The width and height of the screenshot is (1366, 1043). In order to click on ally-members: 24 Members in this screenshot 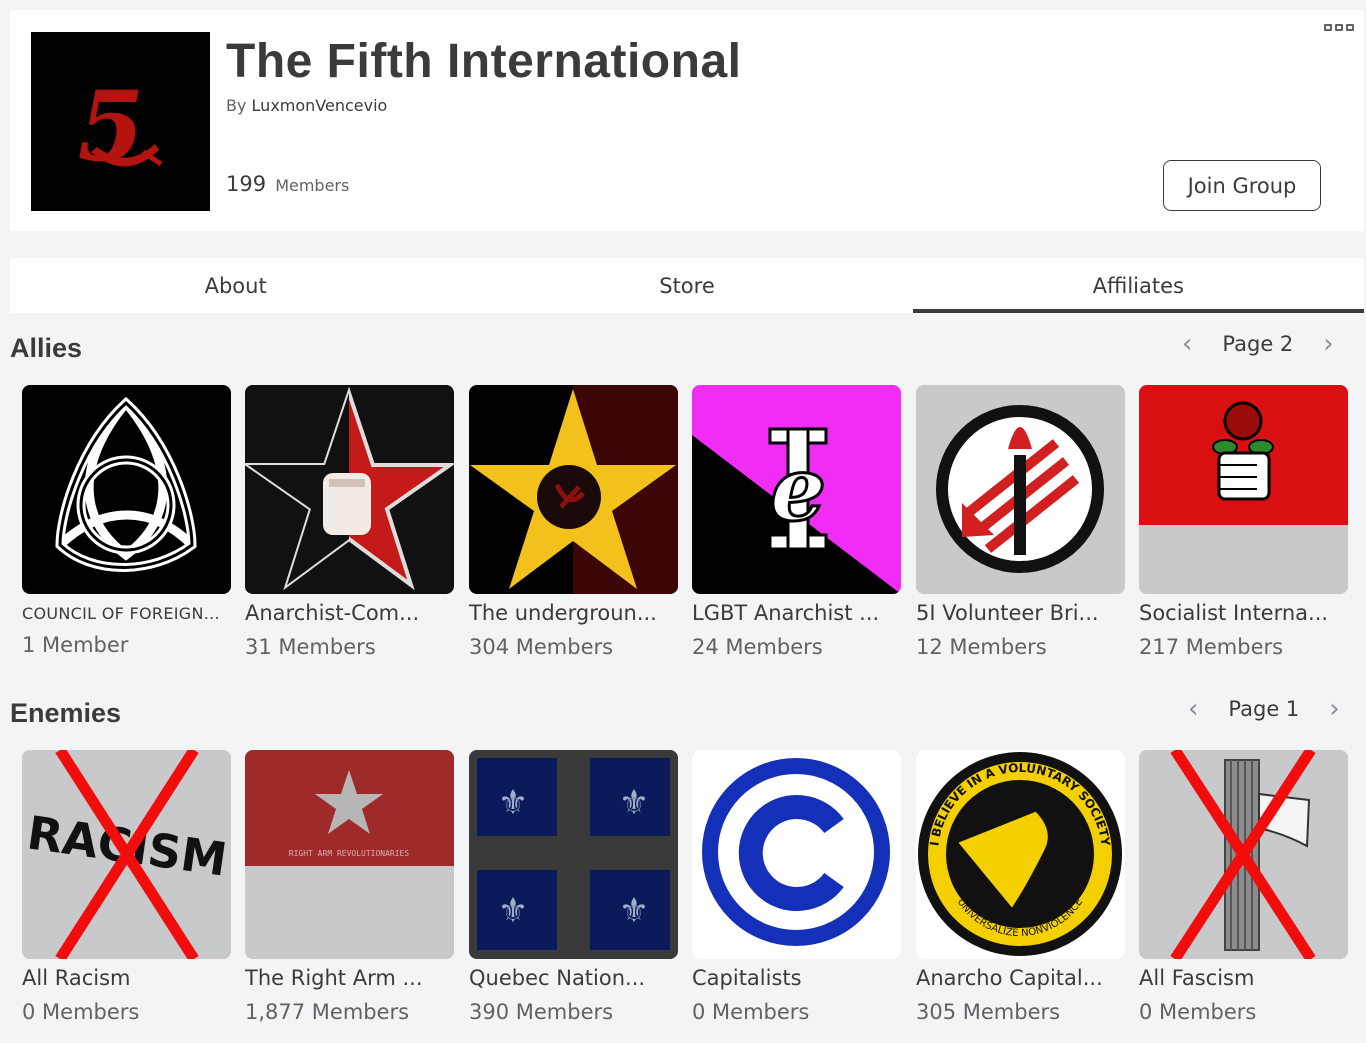, I will do `click(757, 647)`.